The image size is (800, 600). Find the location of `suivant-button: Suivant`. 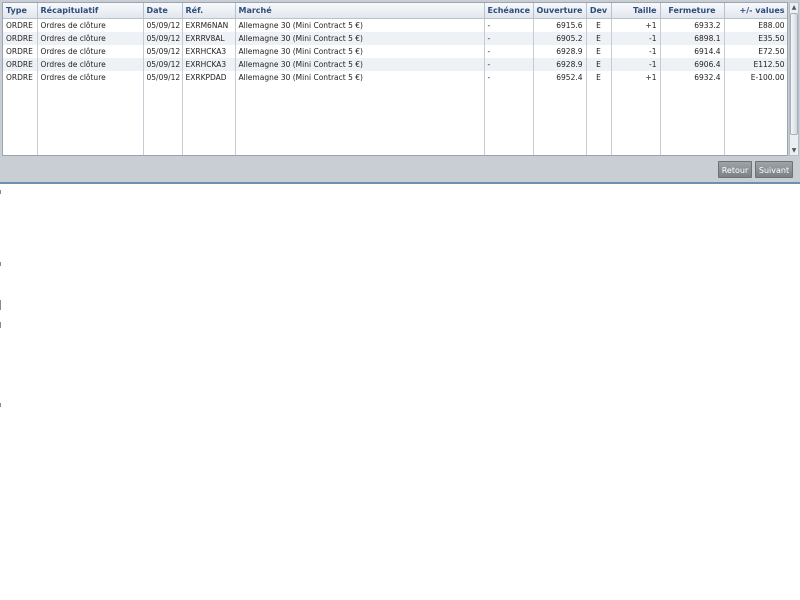

suivant-button: Suivant is located at coordinates (774, 169).